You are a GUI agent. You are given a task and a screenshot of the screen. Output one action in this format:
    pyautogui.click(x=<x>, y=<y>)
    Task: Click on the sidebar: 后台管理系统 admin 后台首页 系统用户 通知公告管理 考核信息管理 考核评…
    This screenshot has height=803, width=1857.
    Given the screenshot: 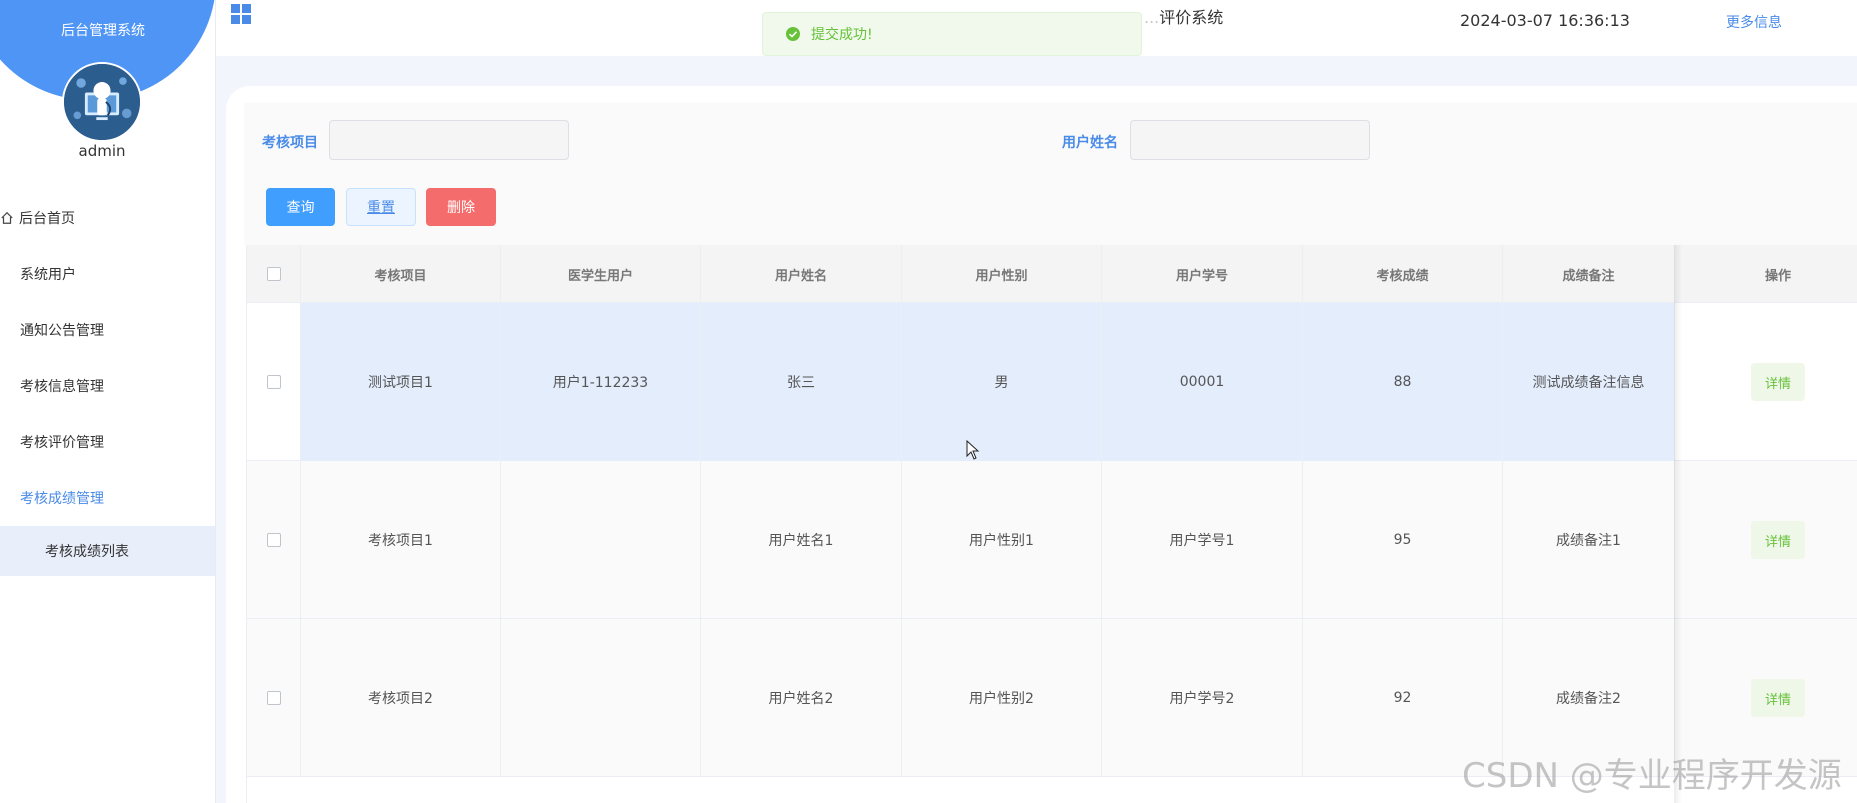 What is the action you would take?
    pyautogui.click(x=108, y=401)
    